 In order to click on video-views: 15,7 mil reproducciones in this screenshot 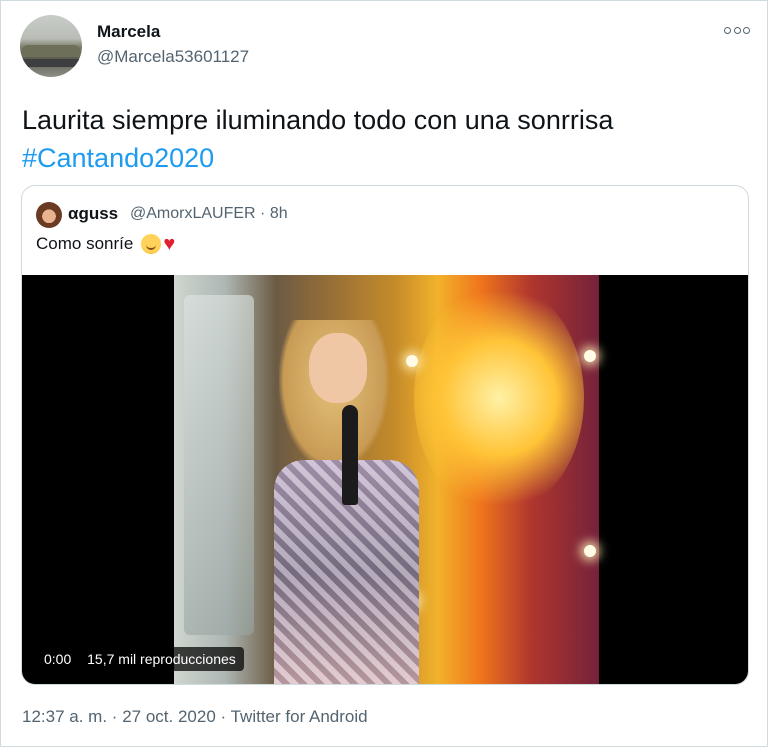, I will do `click(161, 659)`.